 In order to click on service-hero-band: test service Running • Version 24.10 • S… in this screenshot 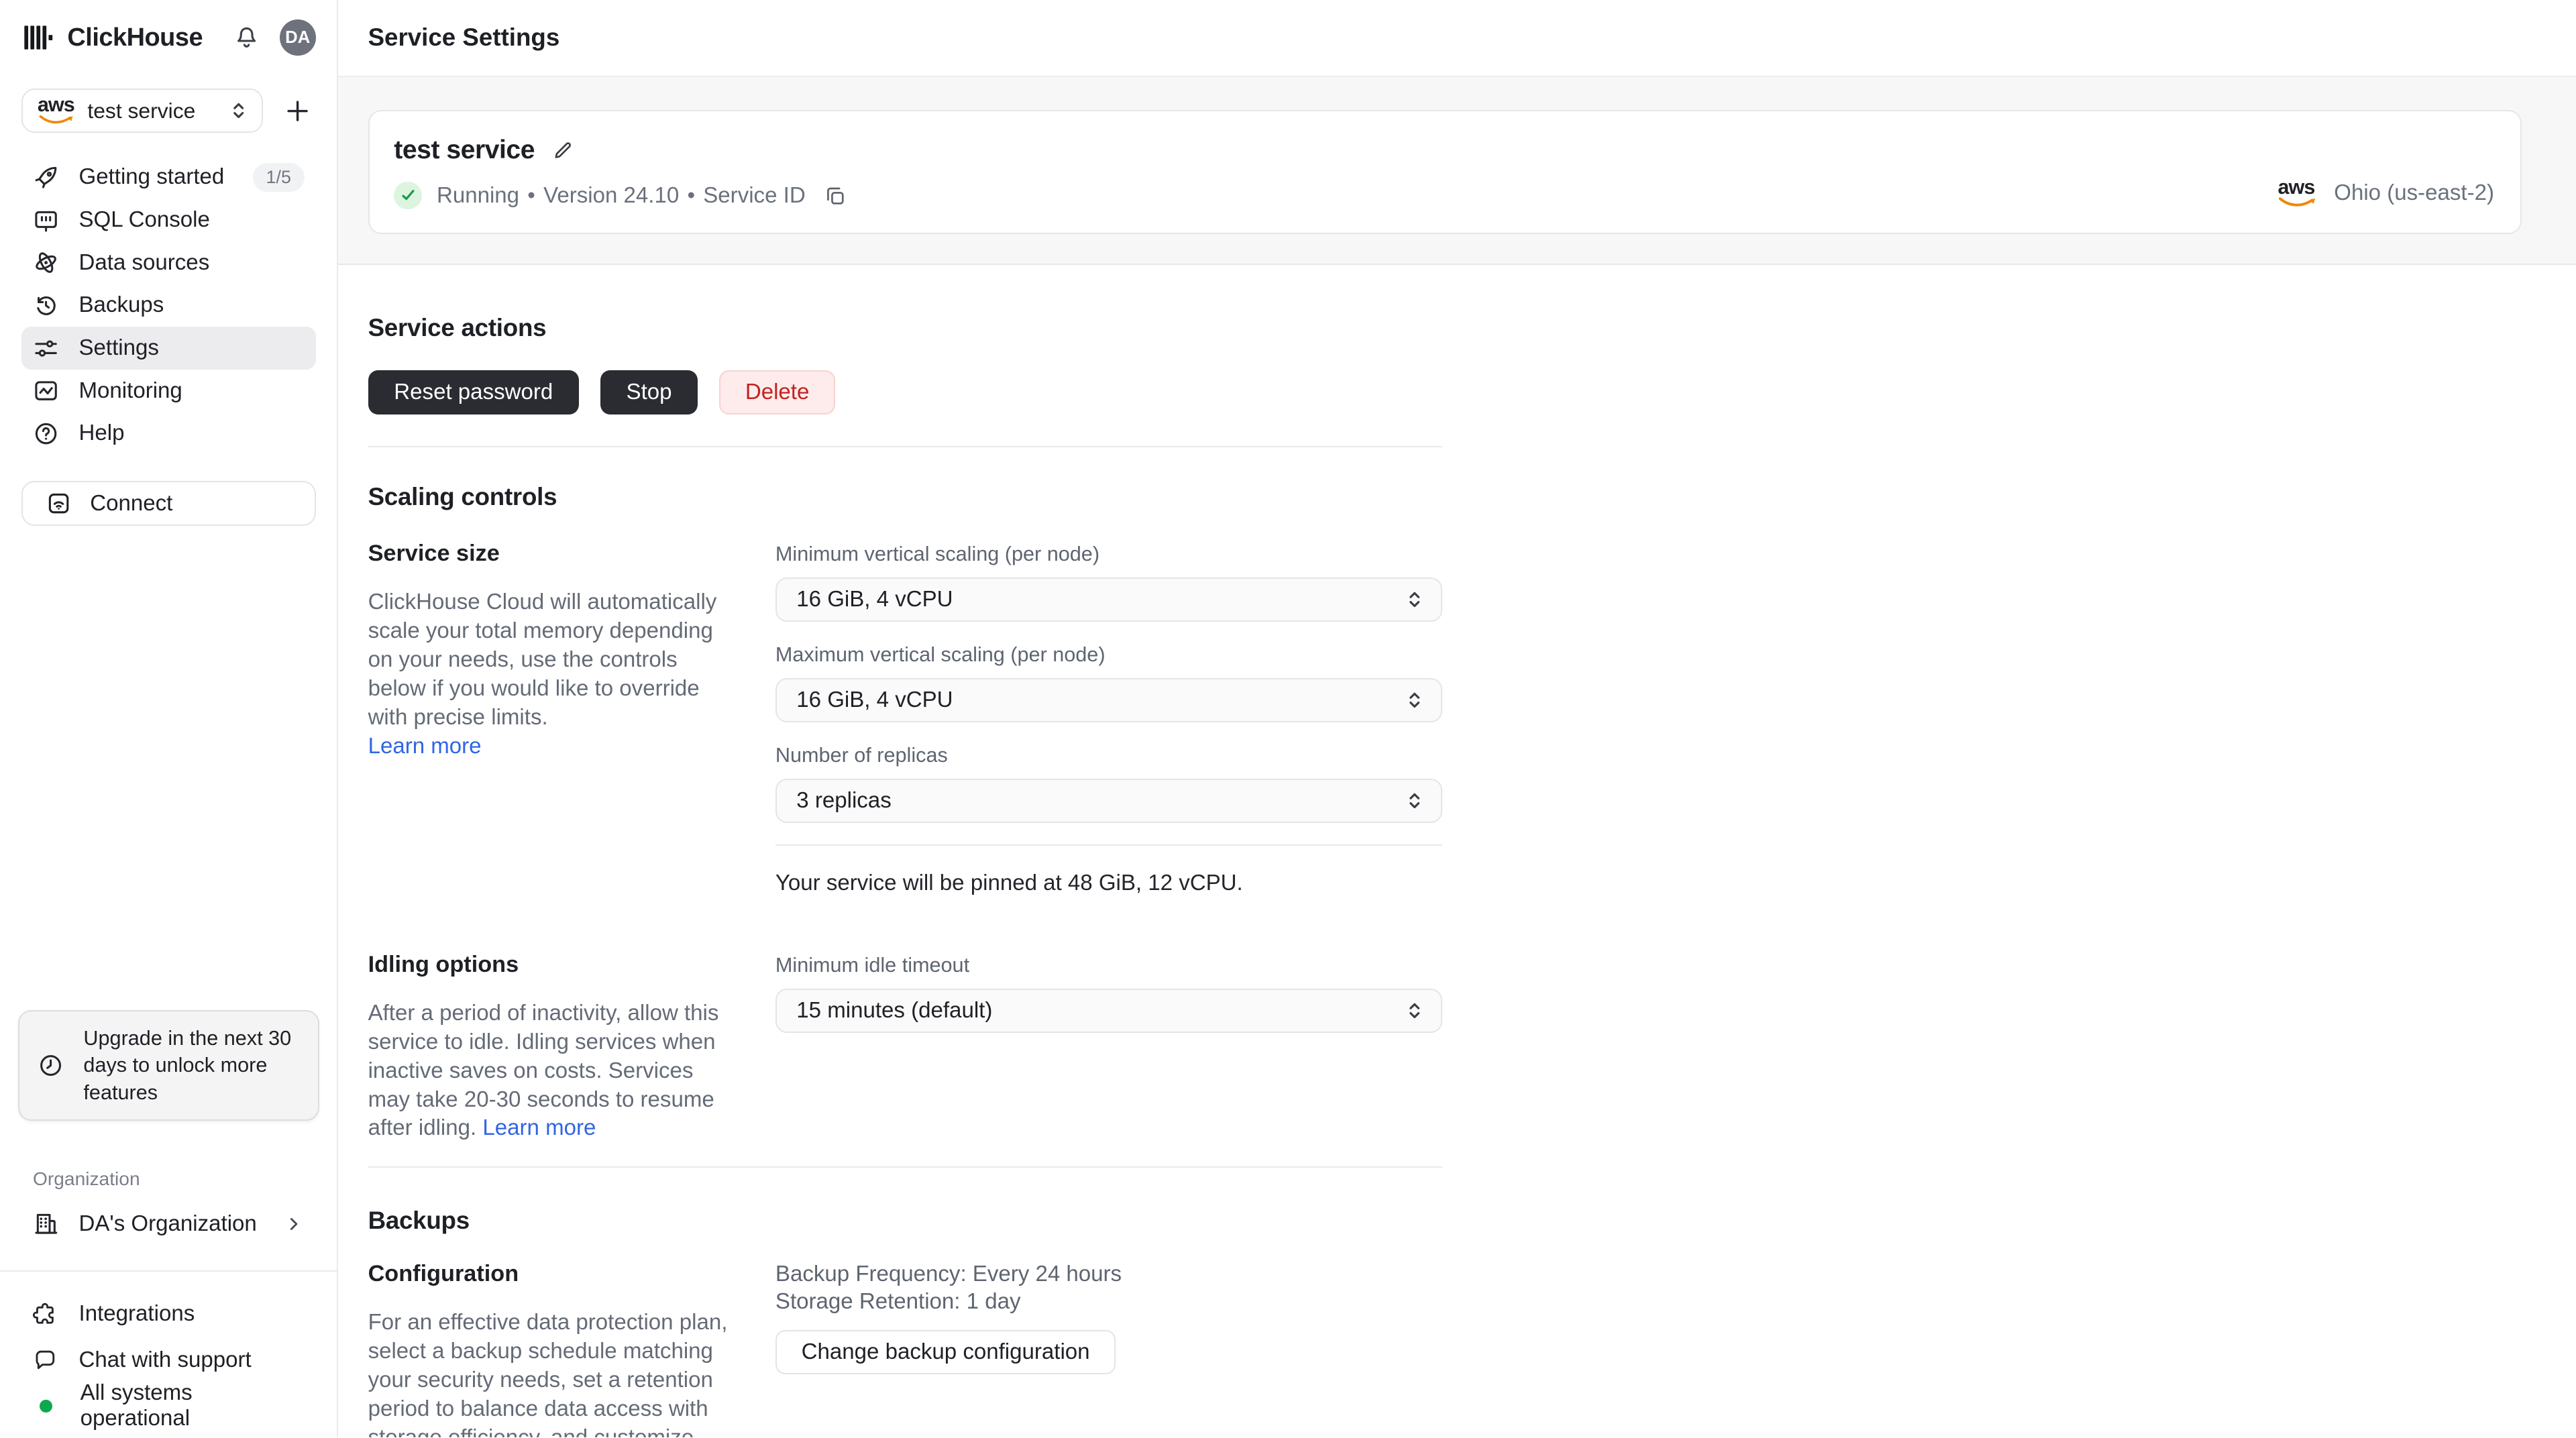, I will do `click(1457, 170)`.